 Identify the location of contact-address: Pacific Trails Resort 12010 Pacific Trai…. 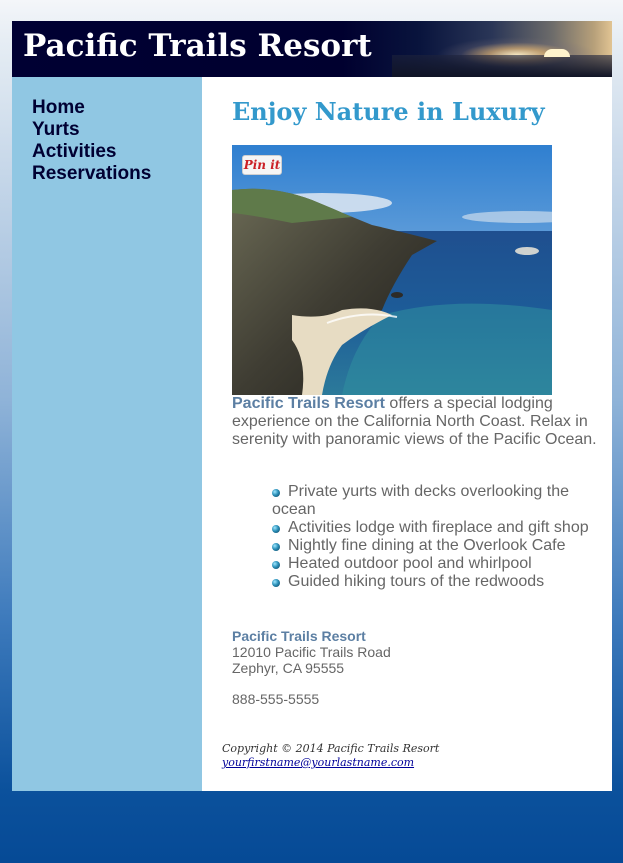
(382, 652).